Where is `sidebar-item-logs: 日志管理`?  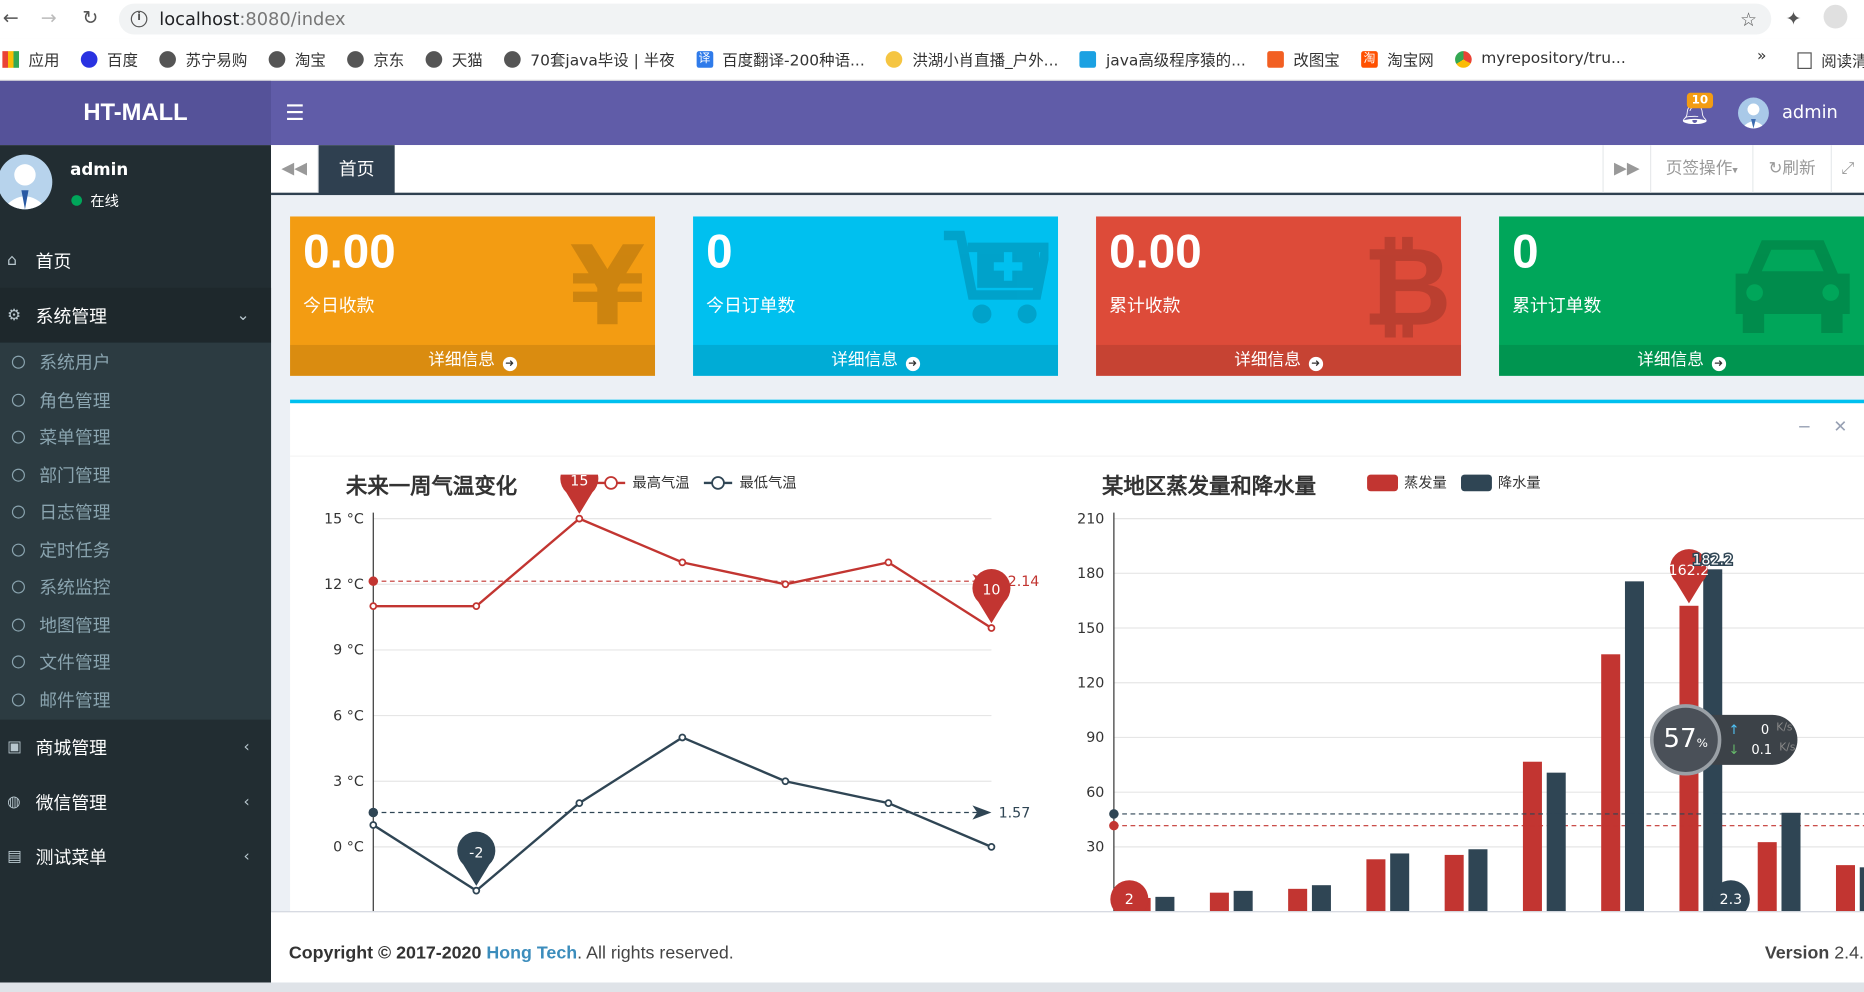 sidebar-item-logs: 日志管理 is located at coordinates (135, 512).